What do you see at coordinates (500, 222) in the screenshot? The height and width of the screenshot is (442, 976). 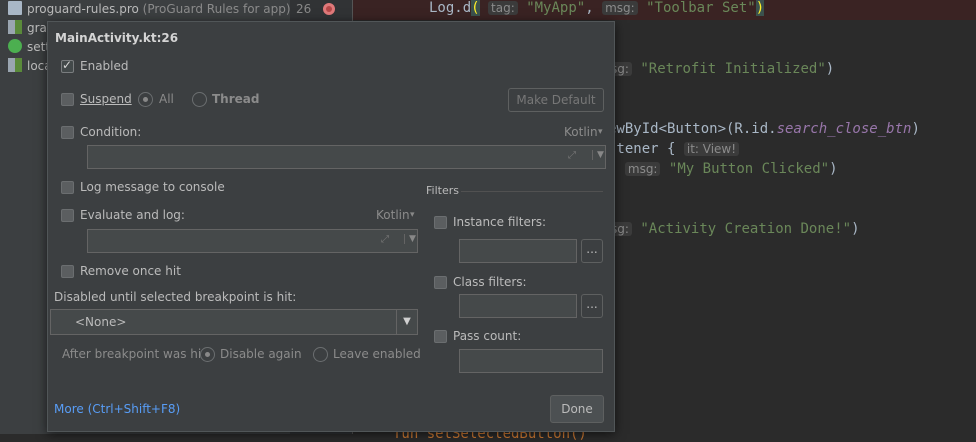 I see `instance-filters-label: Instance filters:` at bounding box center [500, 222].